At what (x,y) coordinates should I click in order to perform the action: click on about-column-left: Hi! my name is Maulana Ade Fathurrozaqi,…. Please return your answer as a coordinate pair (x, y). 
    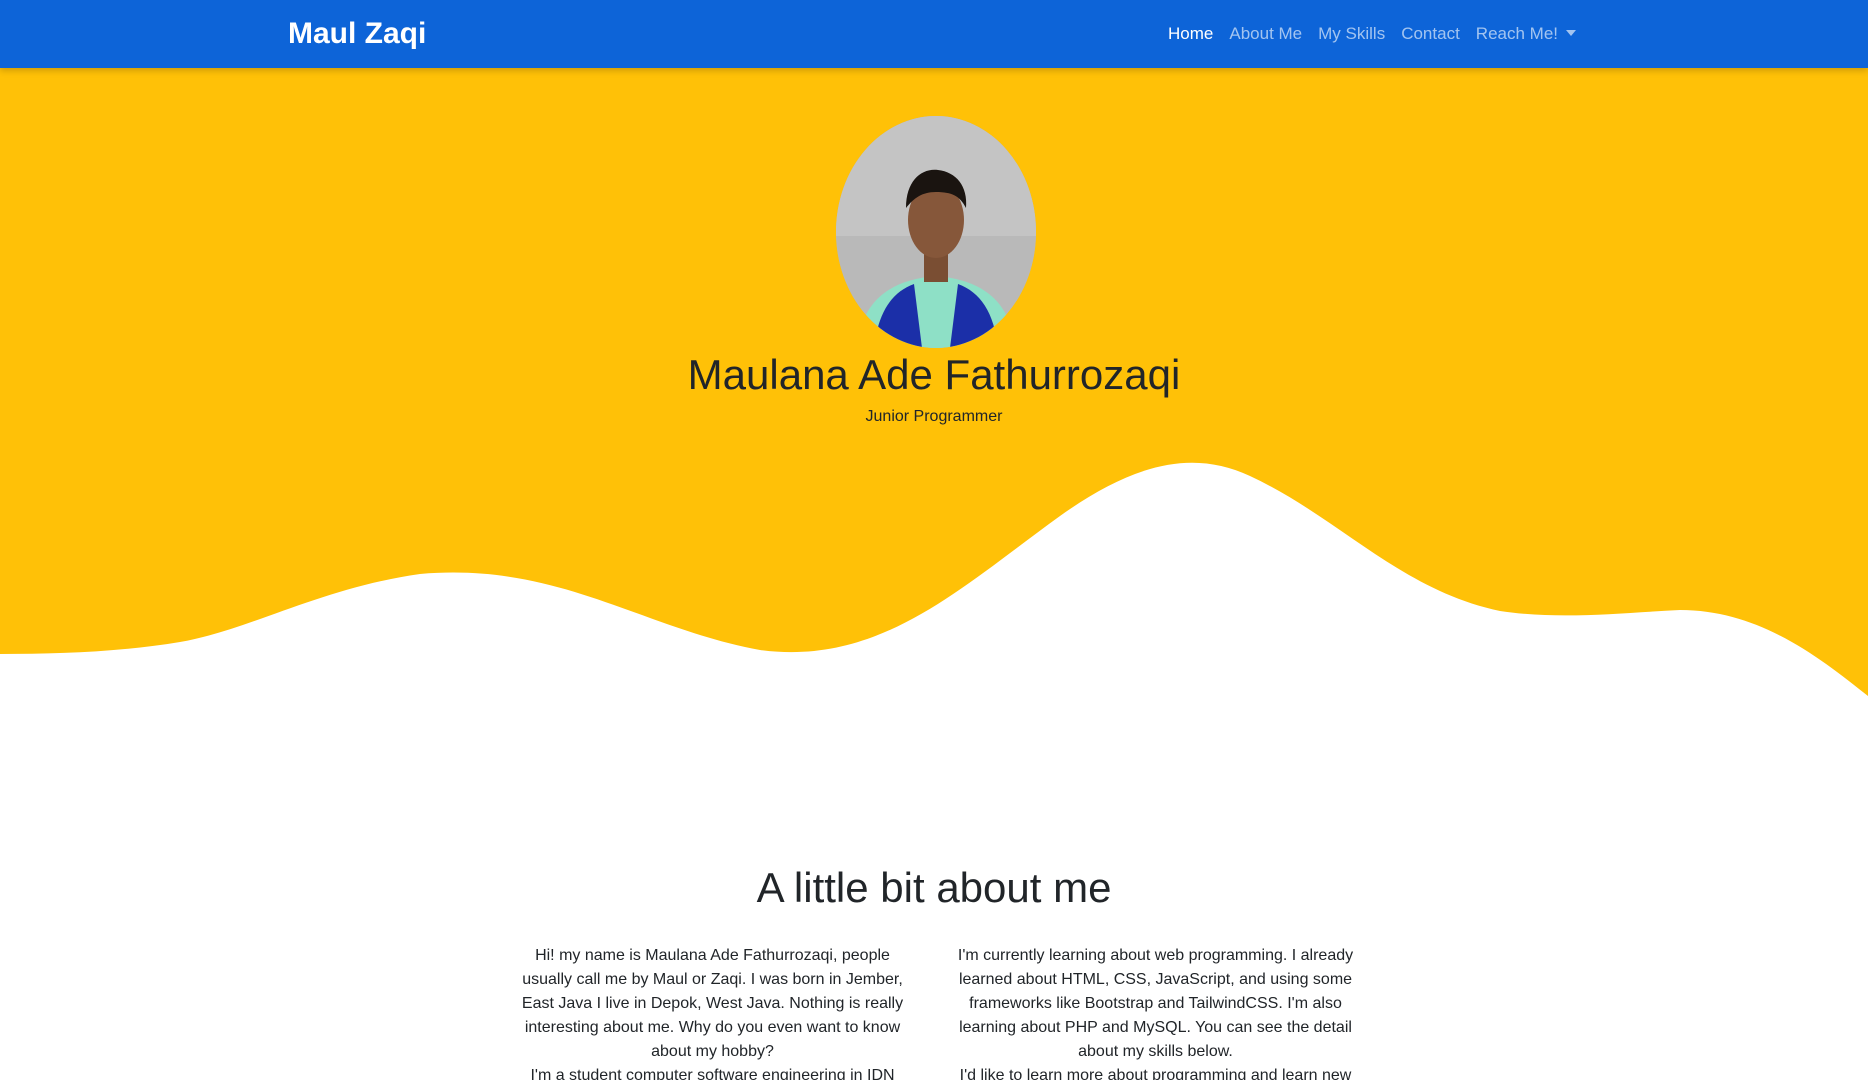
    Looking at the image, I should click on (712, 1012).